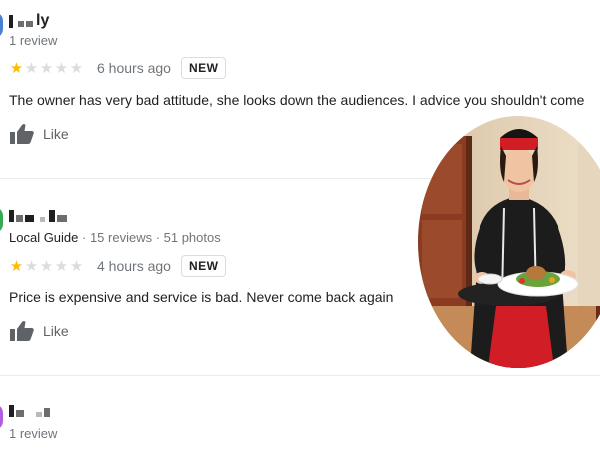 This screenshot has height=449, width=600. I want to click on reviewer-name-text: ly, so click(43, 20).